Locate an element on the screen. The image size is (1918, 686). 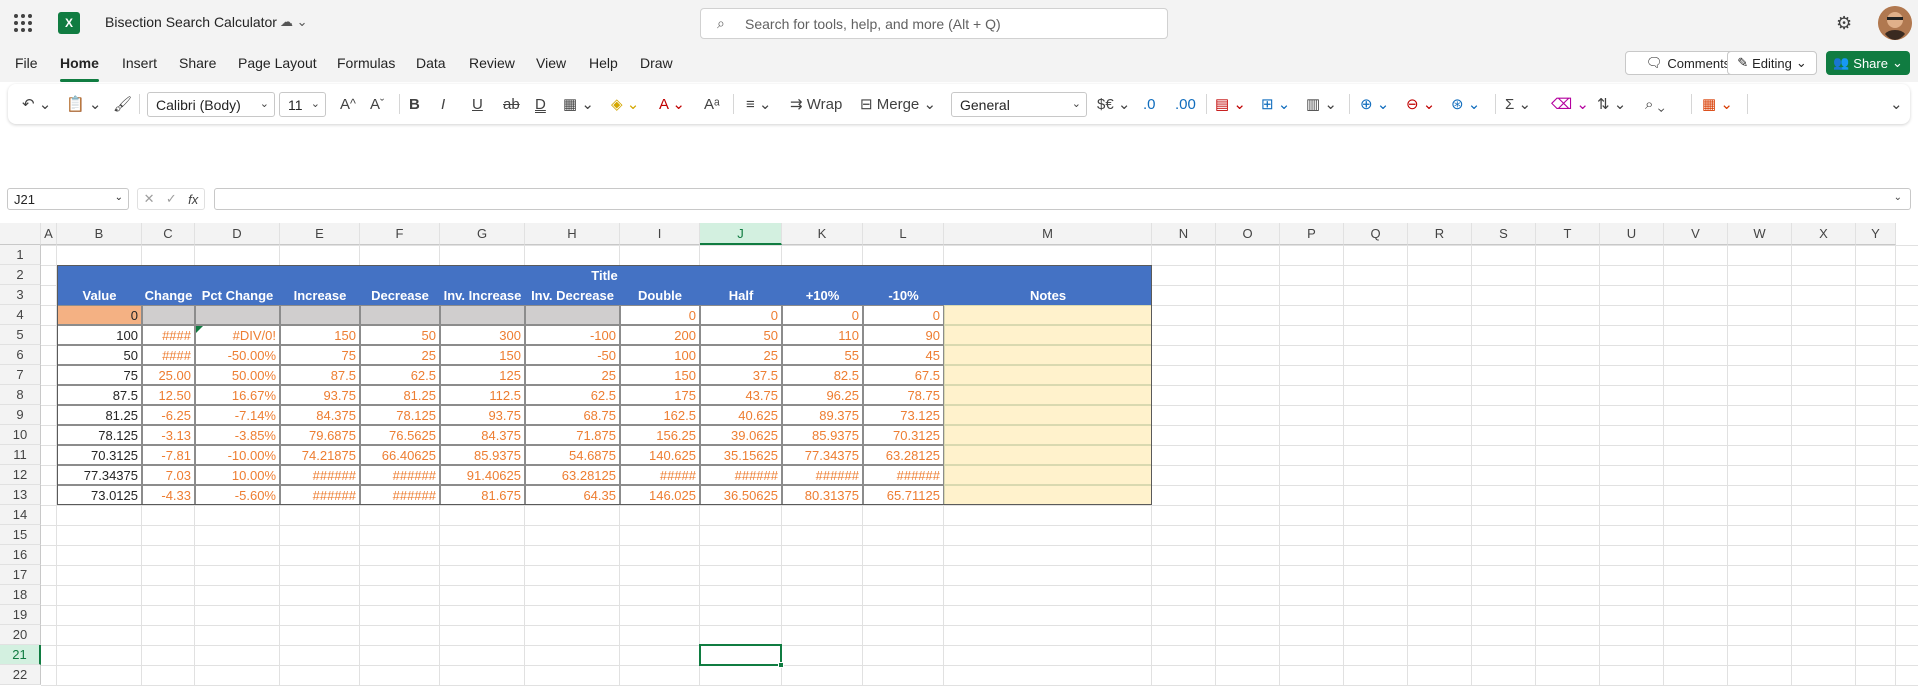
column-label-notes: Notes is located at coordinates (1048, 295).